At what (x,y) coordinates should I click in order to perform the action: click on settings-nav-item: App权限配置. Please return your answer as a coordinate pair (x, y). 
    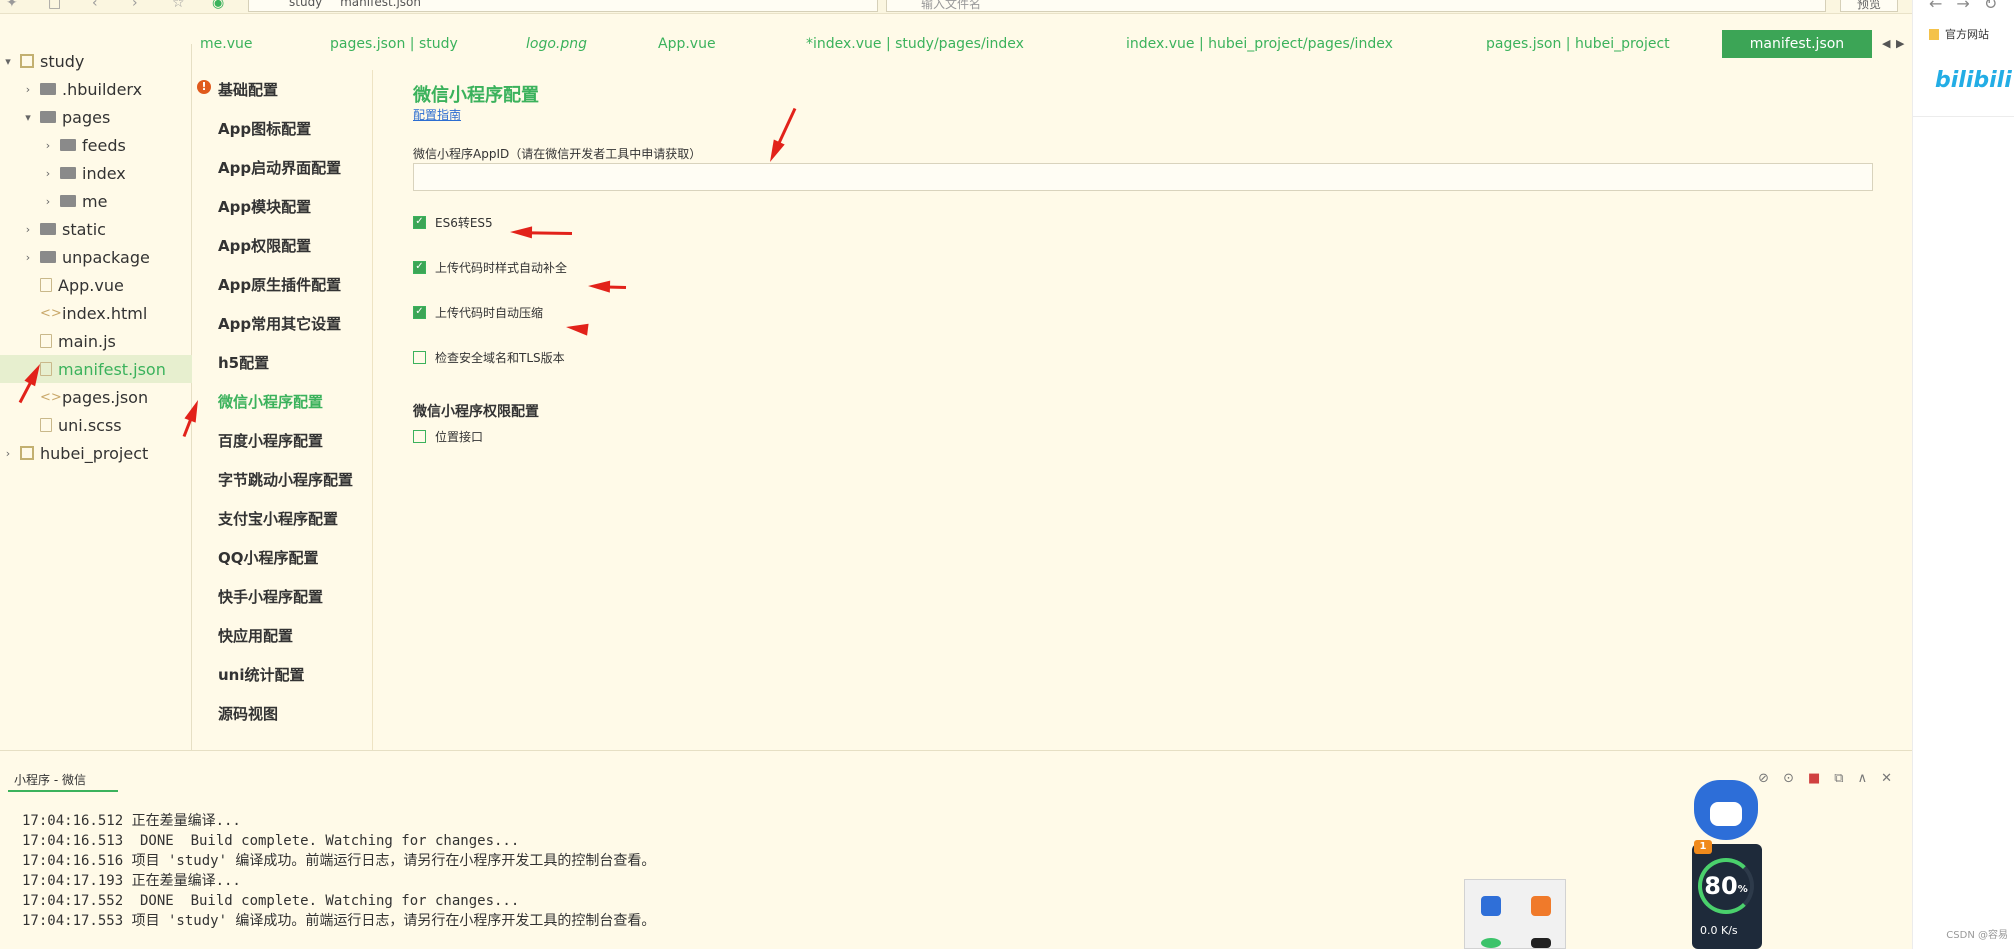
    Looking at the image, I should click on (264, 245).